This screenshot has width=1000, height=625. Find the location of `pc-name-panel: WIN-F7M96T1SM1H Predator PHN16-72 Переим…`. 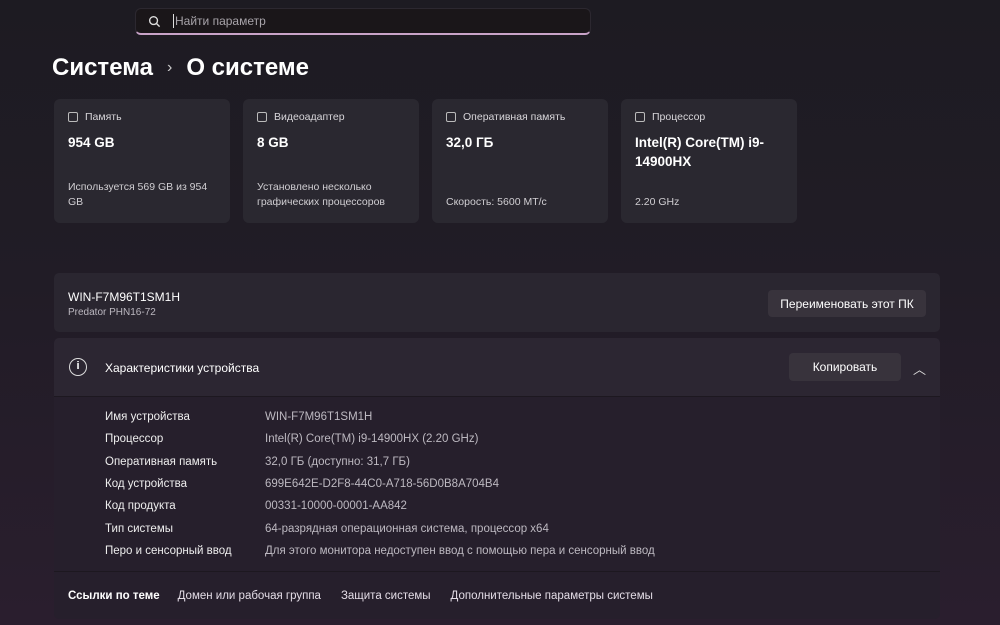

pc-name-panel: WIN-F7M96T1SM1H Predator PHN16-72 Переим… is located at coordinates (497, 302).